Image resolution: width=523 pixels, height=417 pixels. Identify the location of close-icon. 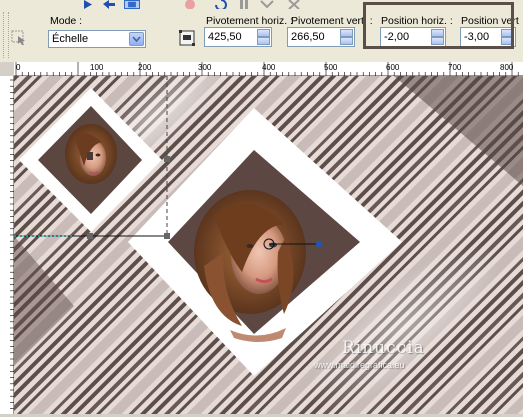
(294, 4).